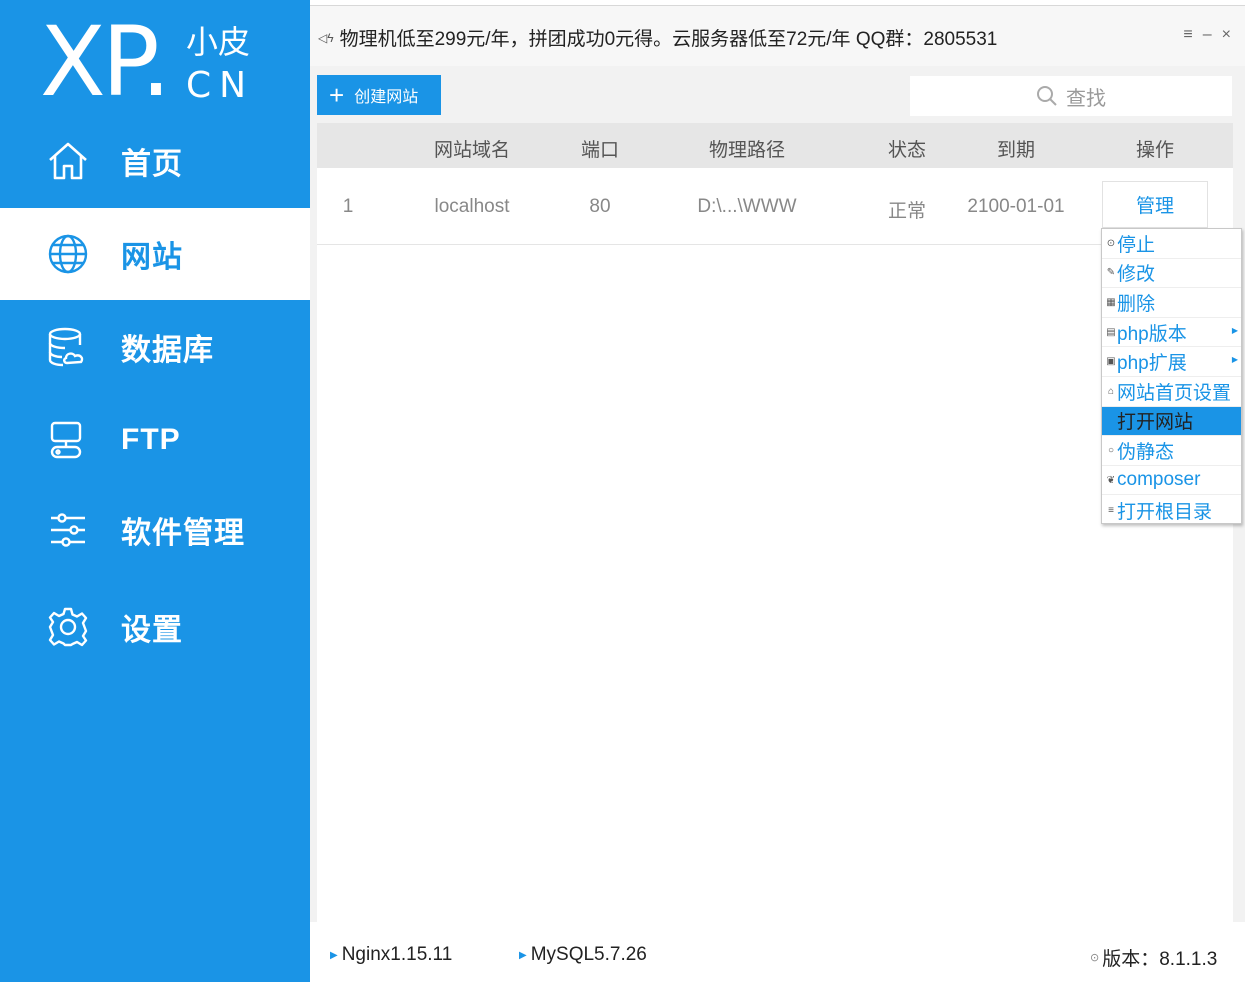 This screenshot has height=982, width=1245. I want to click on menu-item-php-version: ▤ php版本 ▶, so click(1171, 333).